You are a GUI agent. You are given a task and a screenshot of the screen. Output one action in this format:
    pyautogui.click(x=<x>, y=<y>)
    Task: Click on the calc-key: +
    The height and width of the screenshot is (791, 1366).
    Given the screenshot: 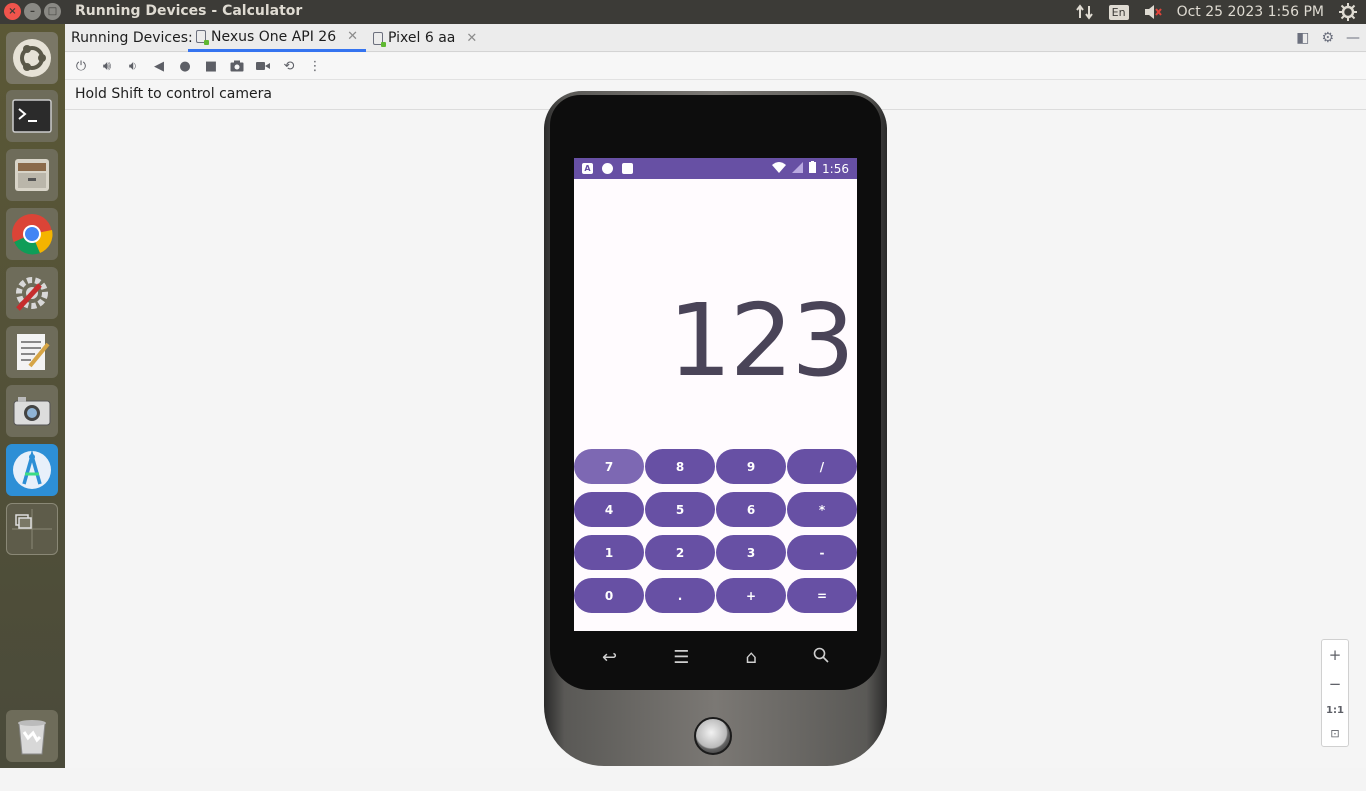 What is the action you would take?
    pyautogui.click(x=751, y=595)
    